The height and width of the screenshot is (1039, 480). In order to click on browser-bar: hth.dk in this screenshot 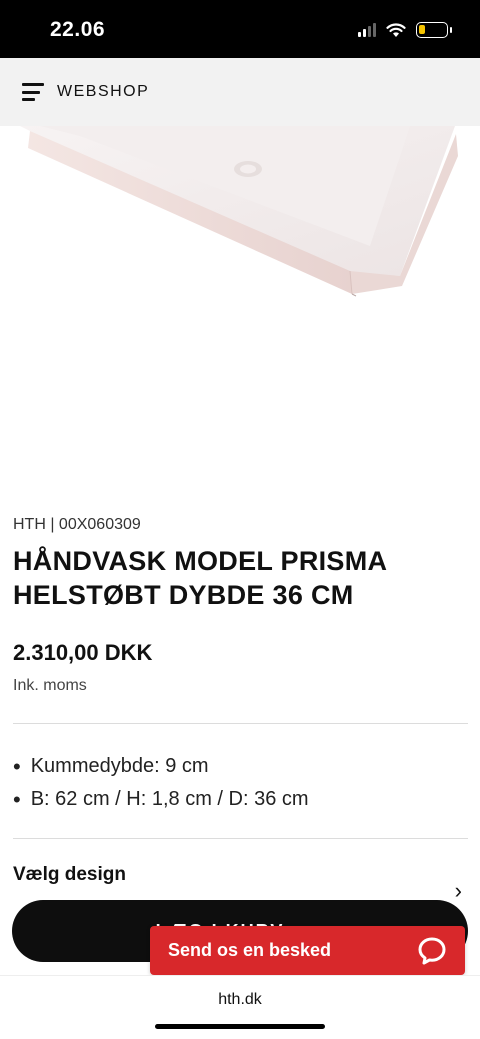, I will do `click(240, 1007)`.